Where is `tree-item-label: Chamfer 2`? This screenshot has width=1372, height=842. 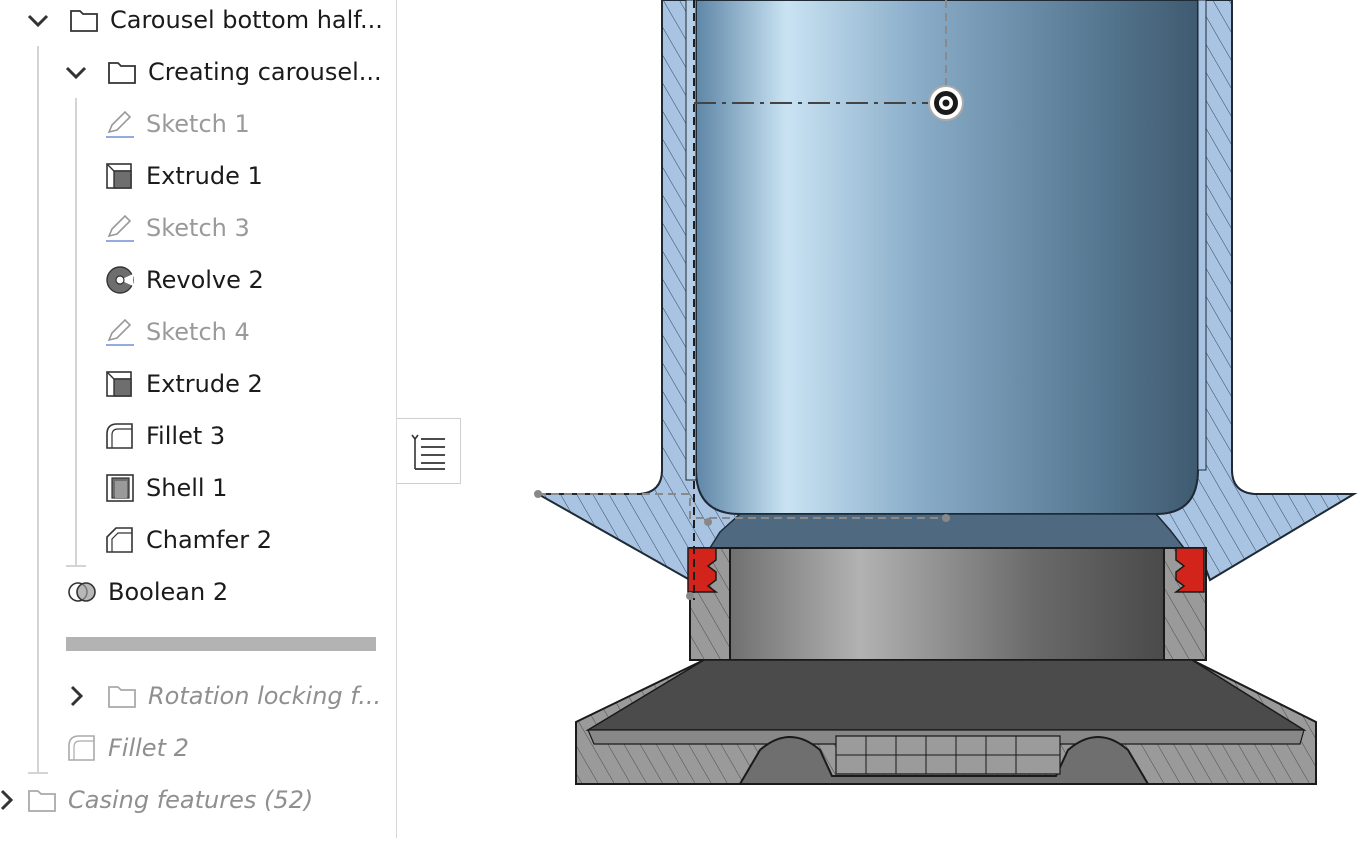
tree-item-label: Chamfer 2 is located at coordinates (209, 540).